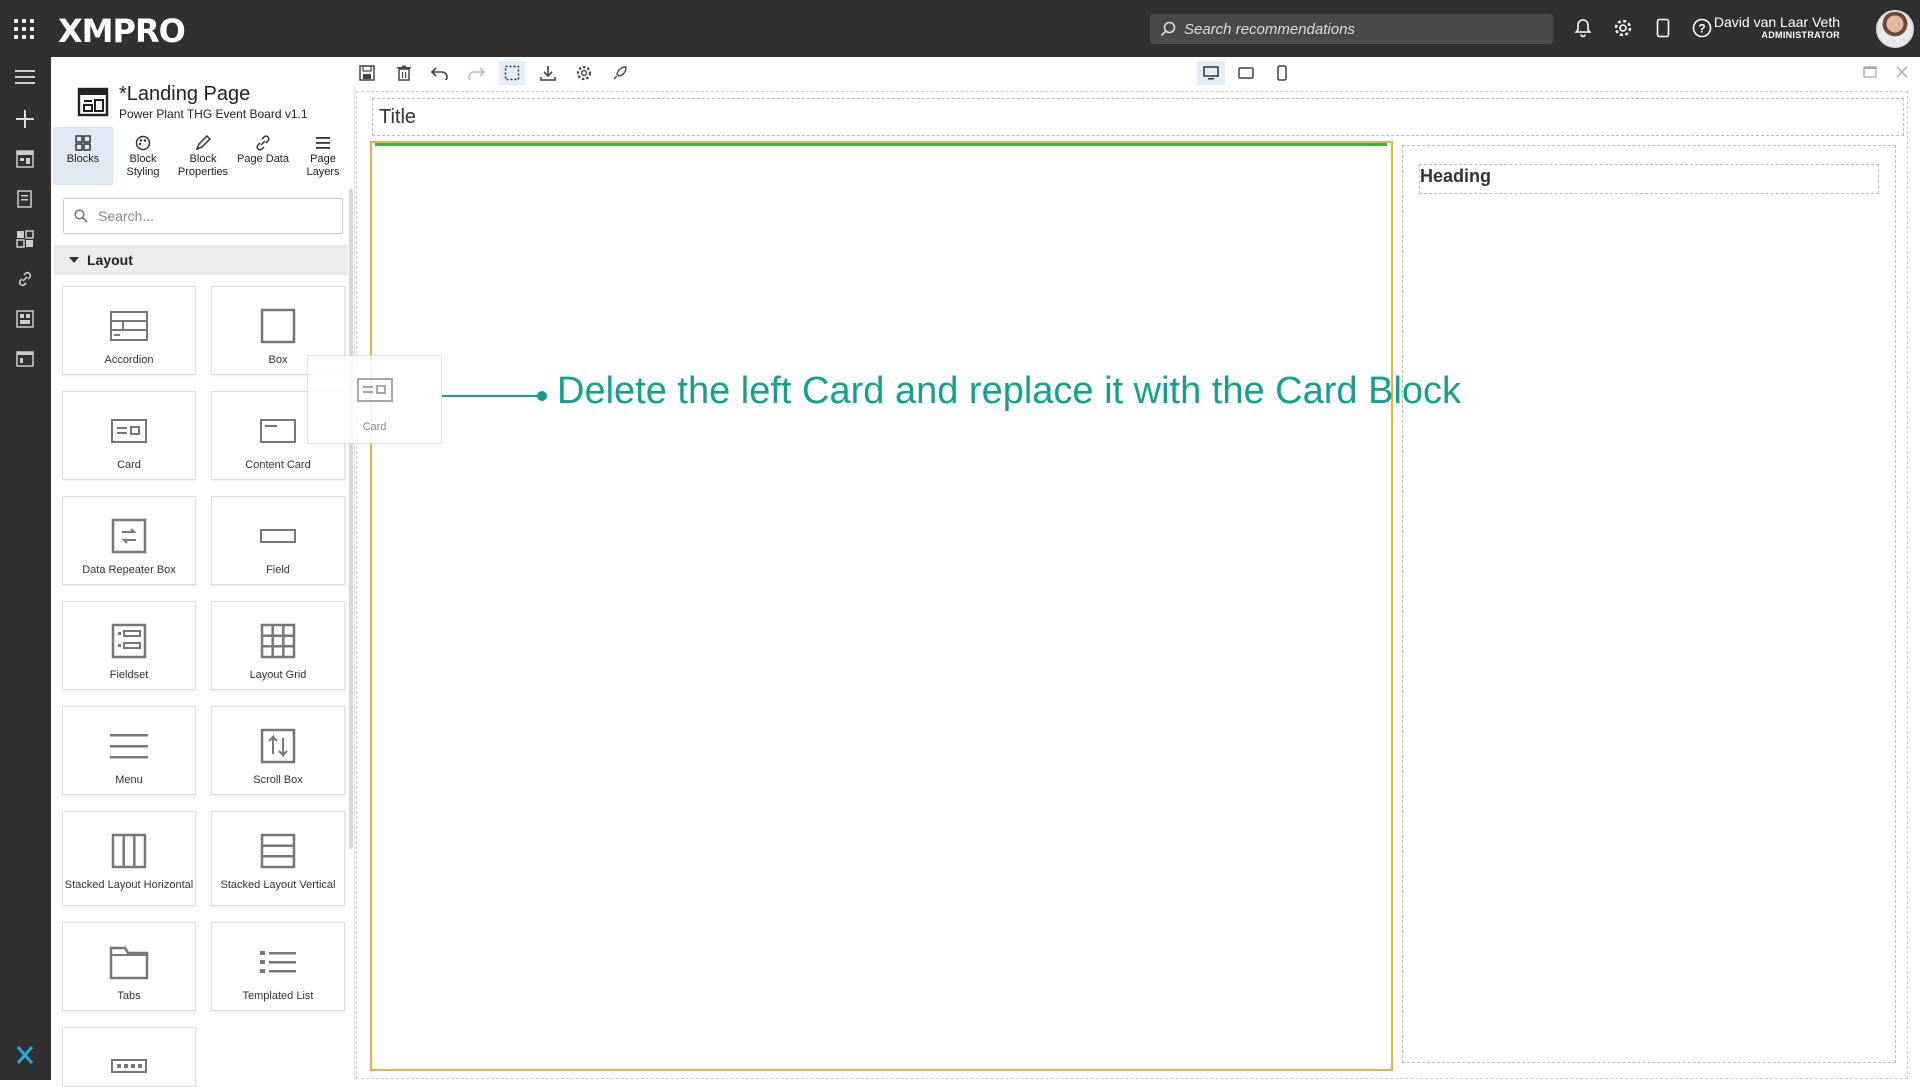 The width and height of the screenshot is (1920, 1087). I want to click on save-icon, so click(367, 73).